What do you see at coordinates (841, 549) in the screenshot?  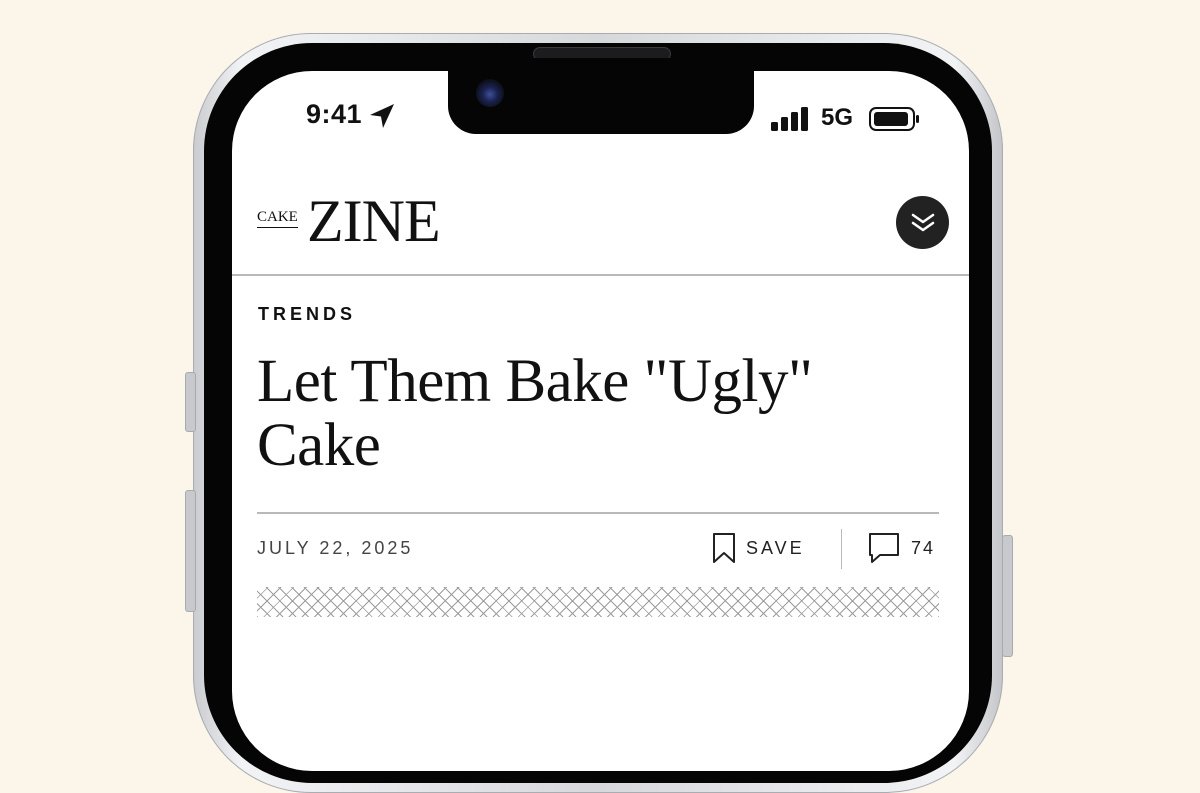 I see `meta-vertical-divider` at bounding box center [841, 549].